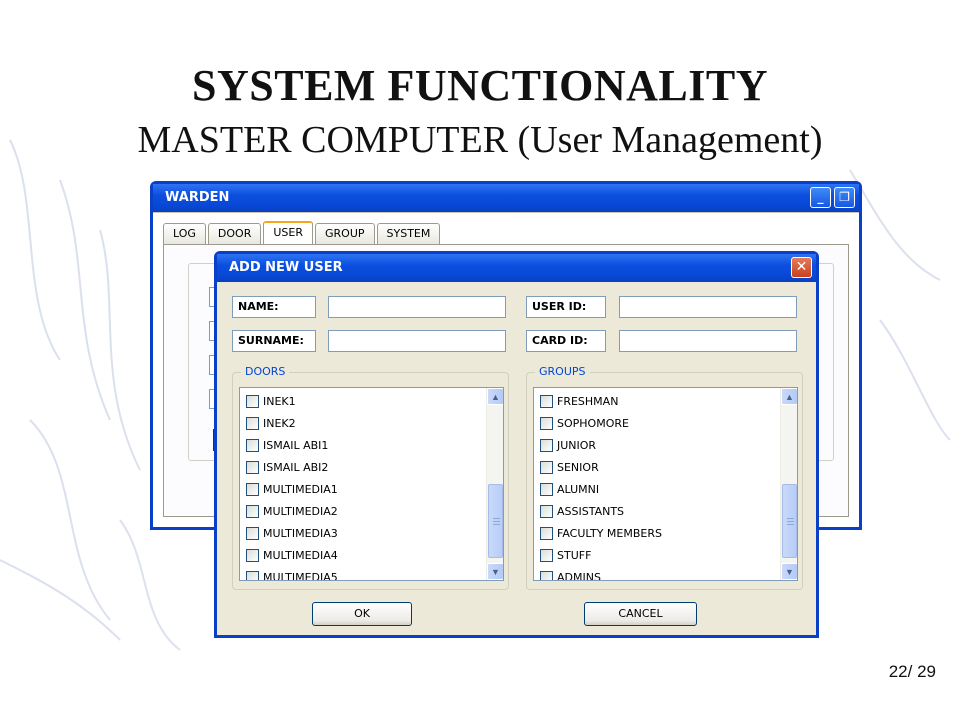 The image size is (960, 720). I want to click on group-label: FRESHMAN, so click(588, 401).